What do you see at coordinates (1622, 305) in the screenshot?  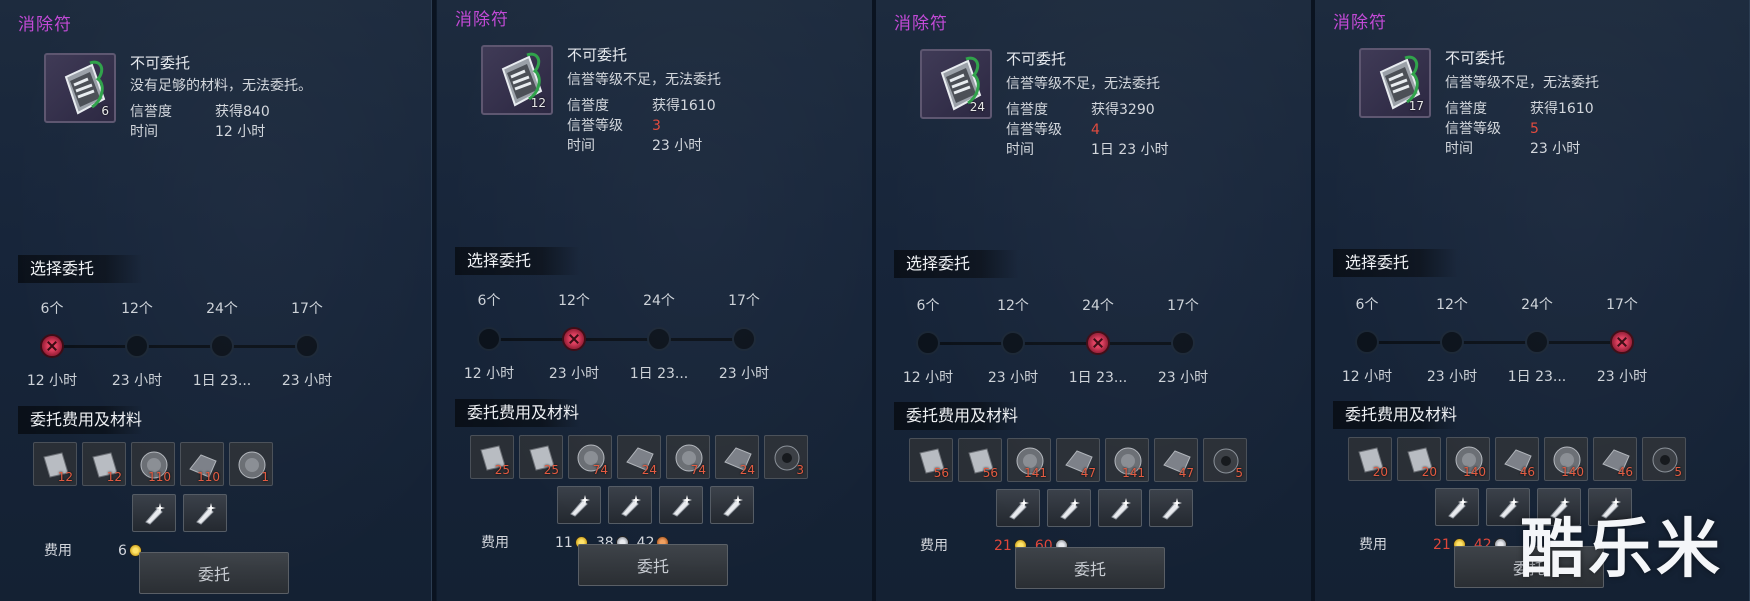 I see `option-count: 17个` at bounding box center [1622, 305].